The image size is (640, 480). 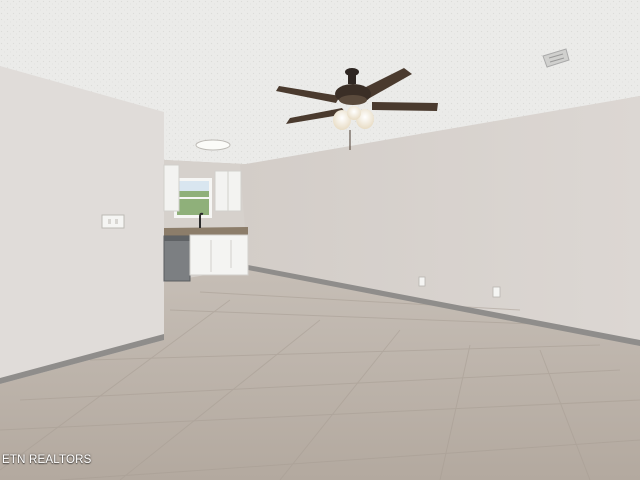 I want to click on lower-cabinets, so click(x=219, y=255).